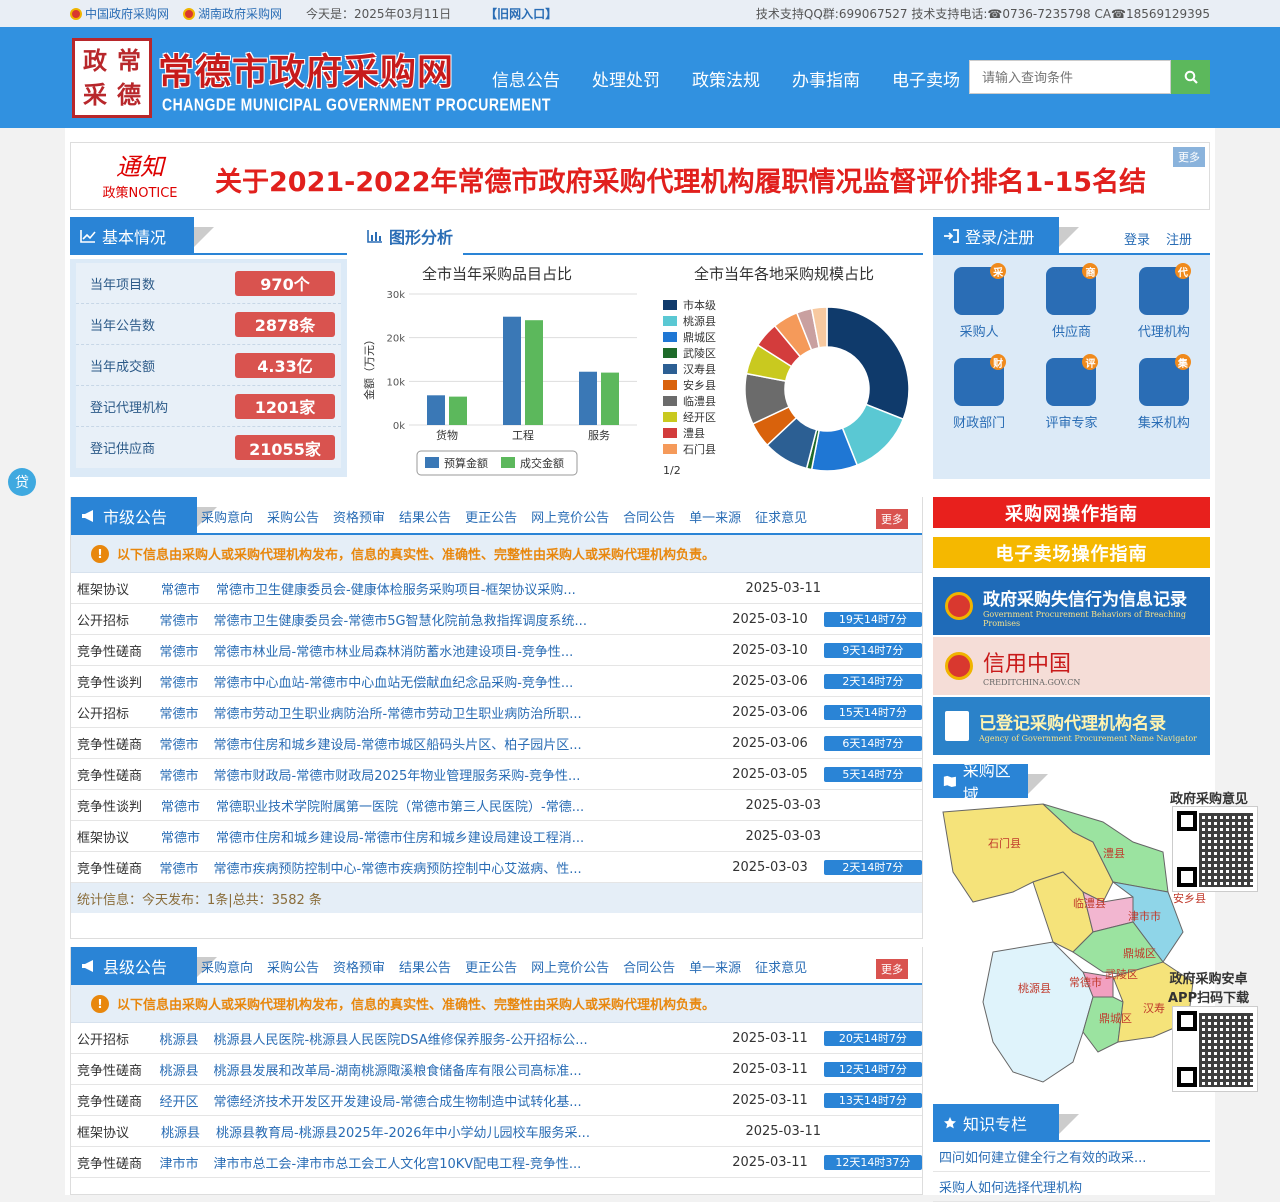 Image resolution: width=1280 pixels, height=1202 pixels. What do you see at coordinates (1114, 853) in the screenshot?
I see `region-label: 澧县` at bounding box center [1114, 853].